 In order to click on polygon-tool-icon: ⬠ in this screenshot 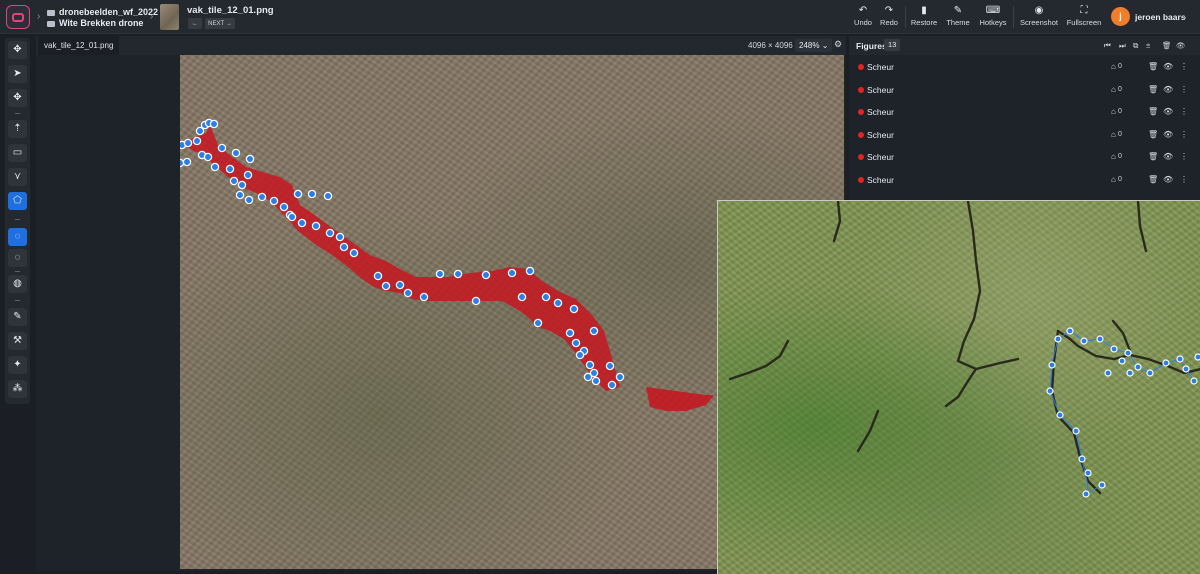, I will do `click(17, 201)`.